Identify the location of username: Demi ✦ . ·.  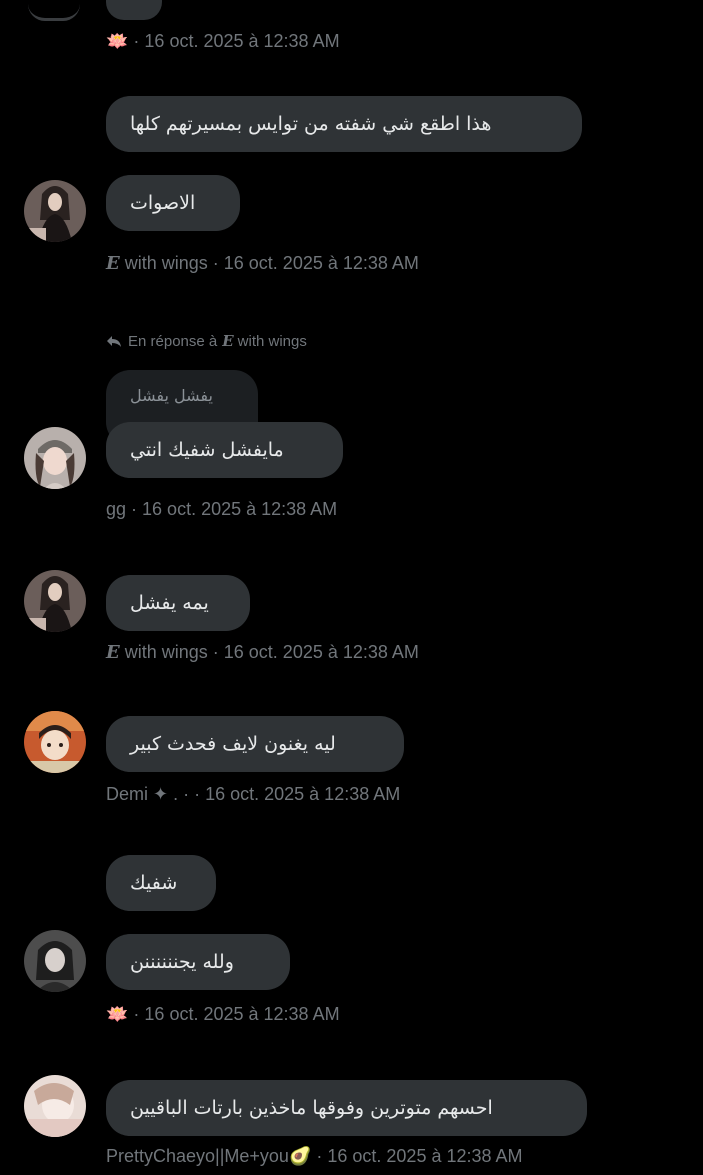
(147, 794).